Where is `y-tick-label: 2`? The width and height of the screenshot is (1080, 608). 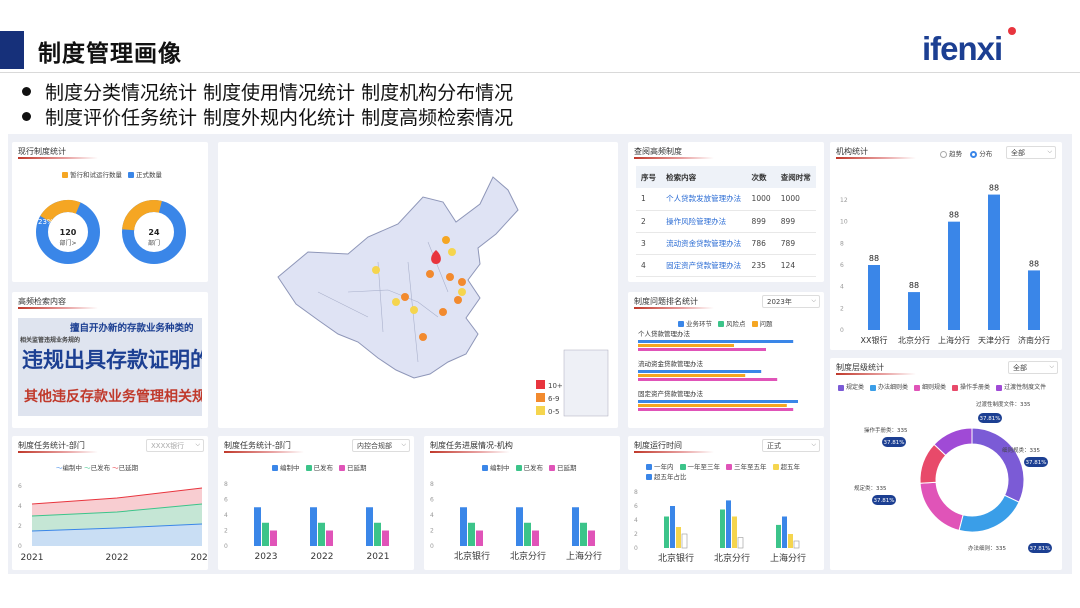 y-tick-label: 2 is located at coordinates (226, 531).